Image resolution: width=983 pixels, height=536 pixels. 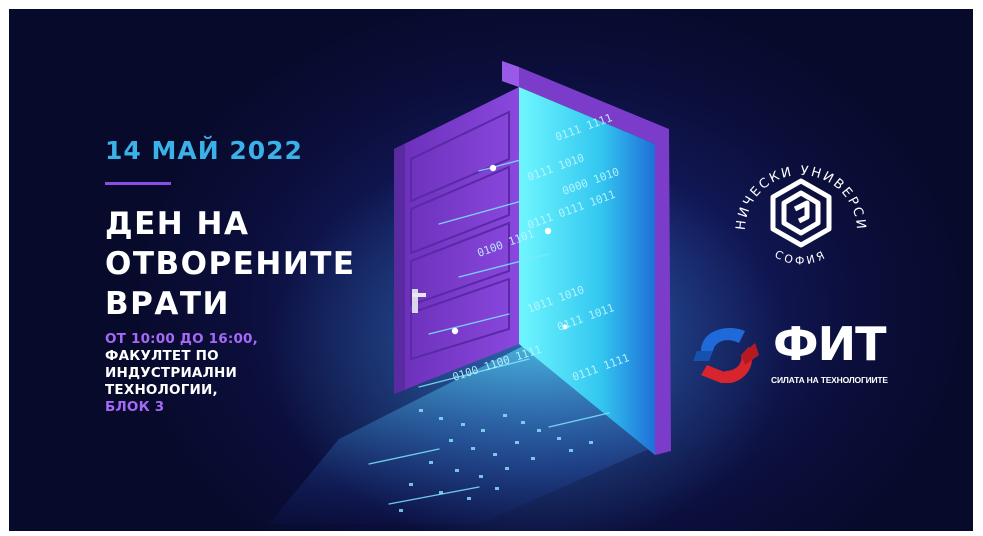 I want to click on university-city: СОФИЯ, so click(x=800, y=258).